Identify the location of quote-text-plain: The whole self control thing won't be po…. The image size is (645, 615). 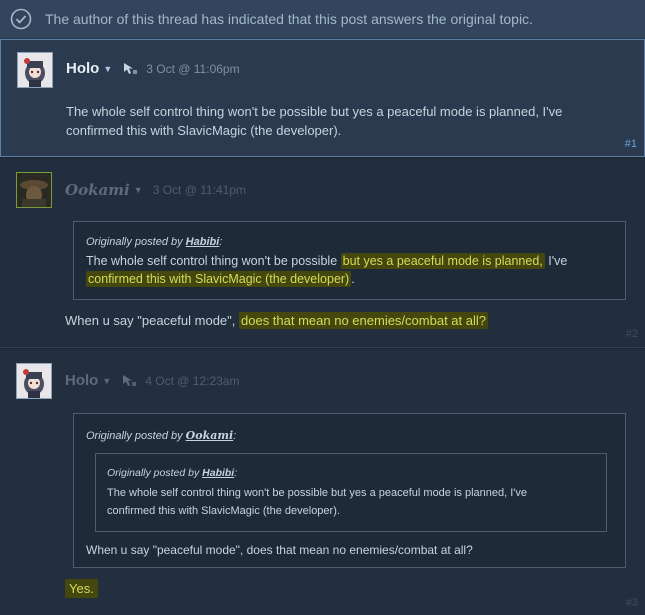
(213, 261).